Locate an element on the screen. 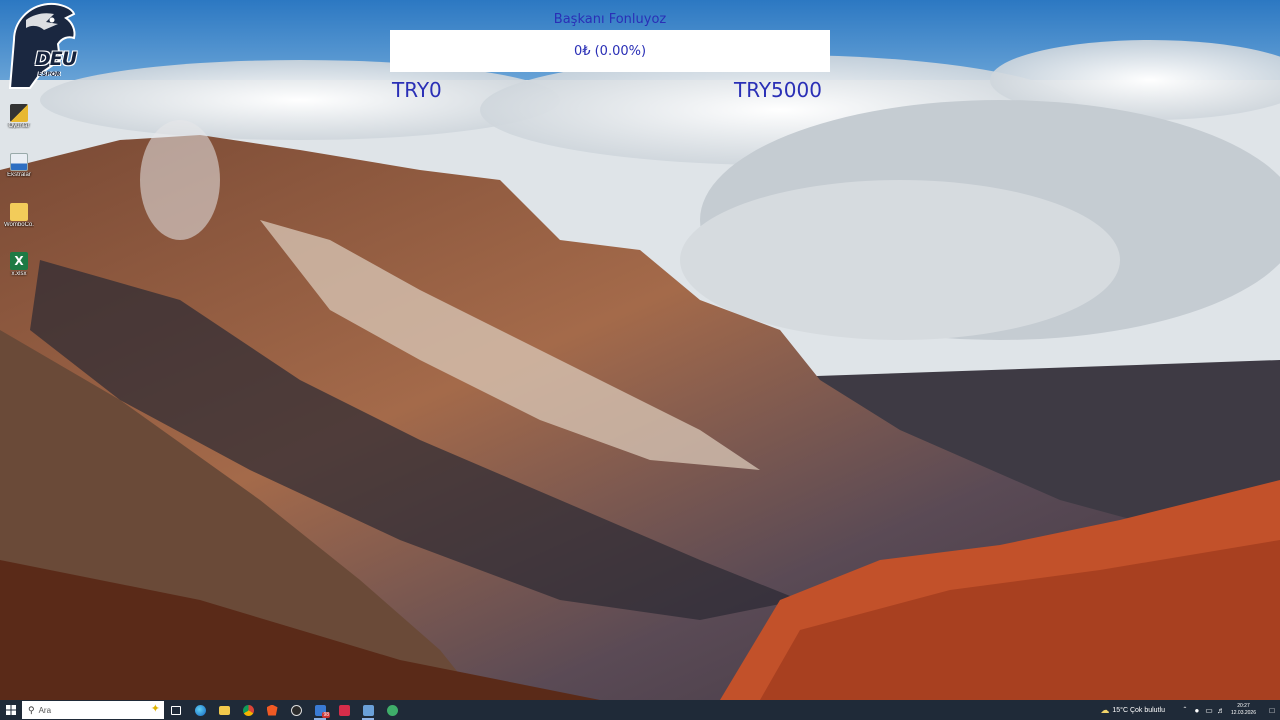  desktop-icon-excel: X x.xlsx is located at coordinates (19, 270).